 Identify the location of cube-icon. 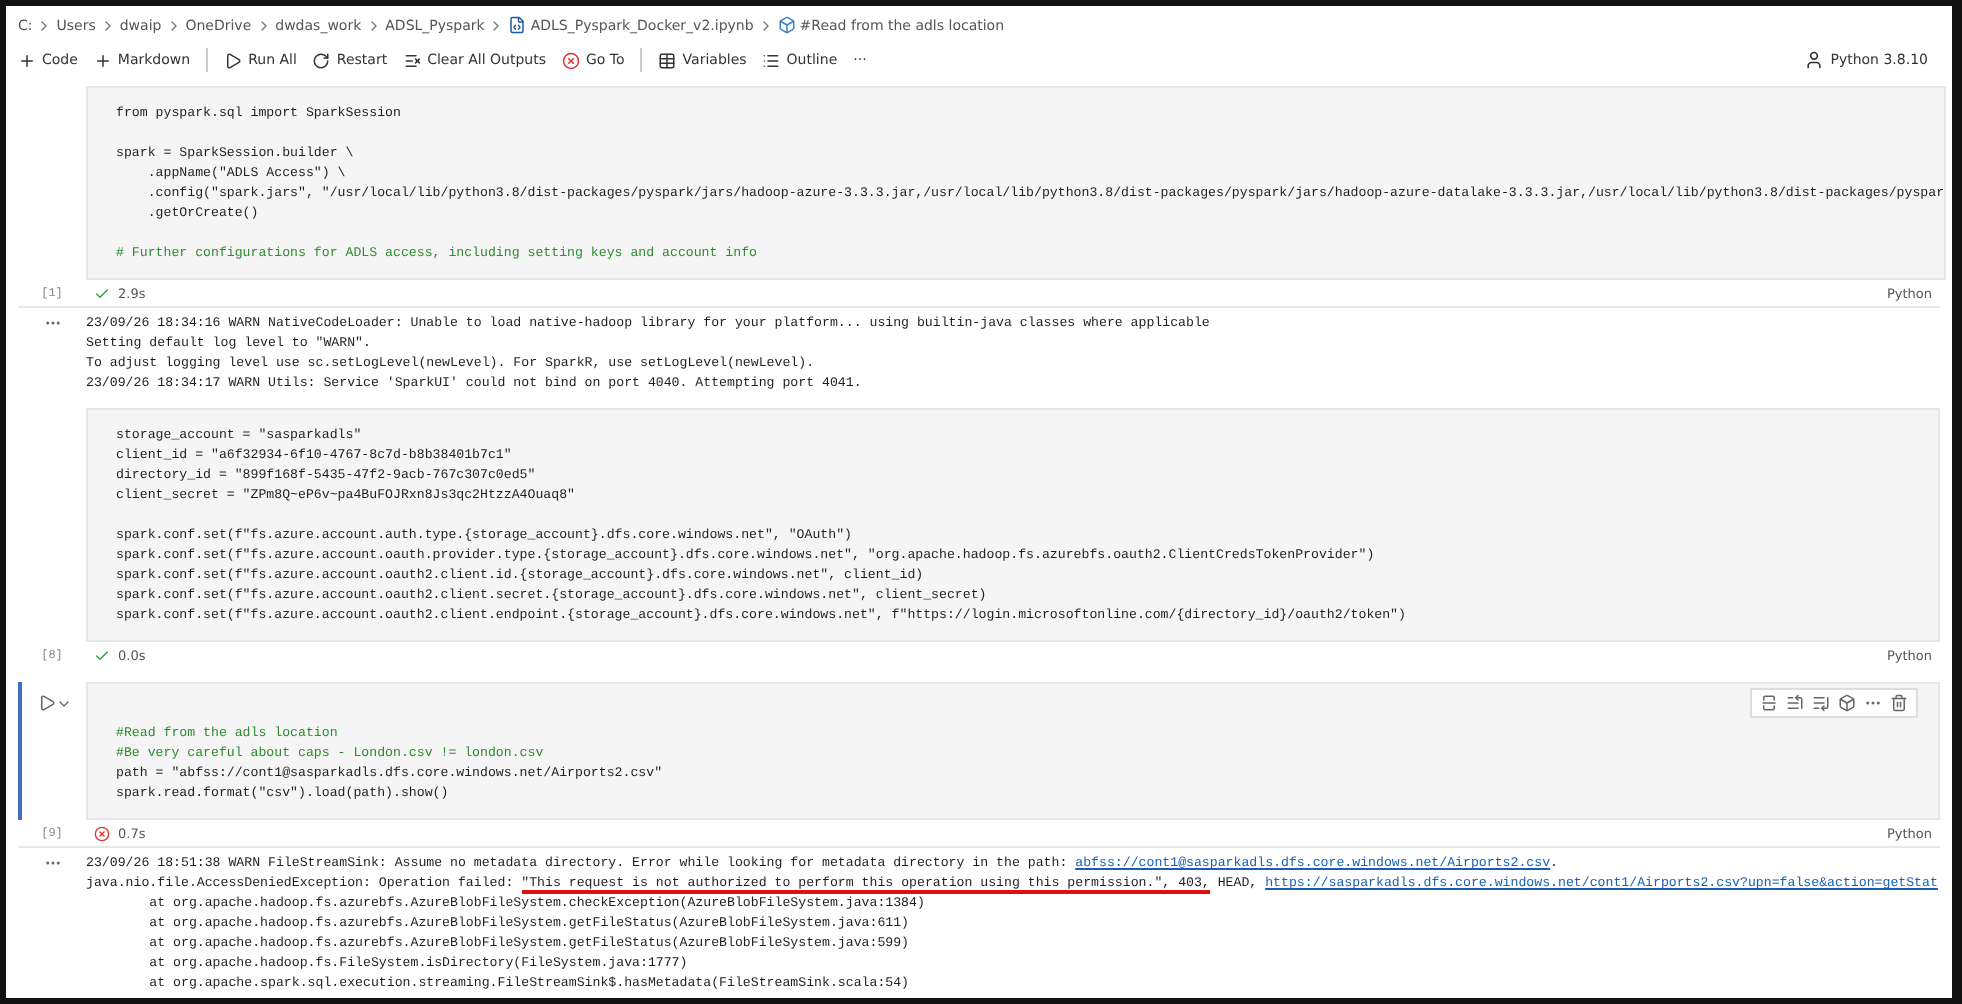
(786, 25).